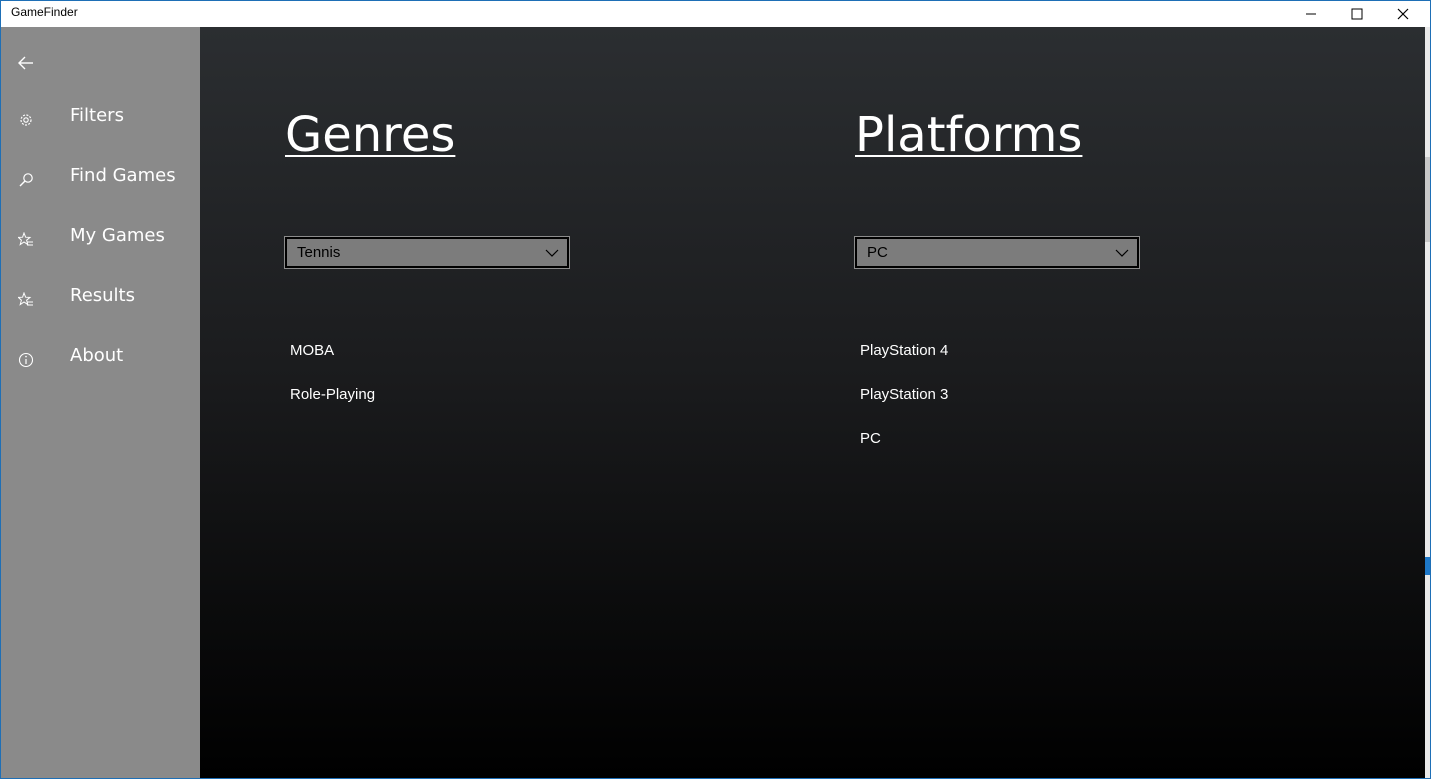  I want to click on sidebar-item-label: Results, so click(102, 295).